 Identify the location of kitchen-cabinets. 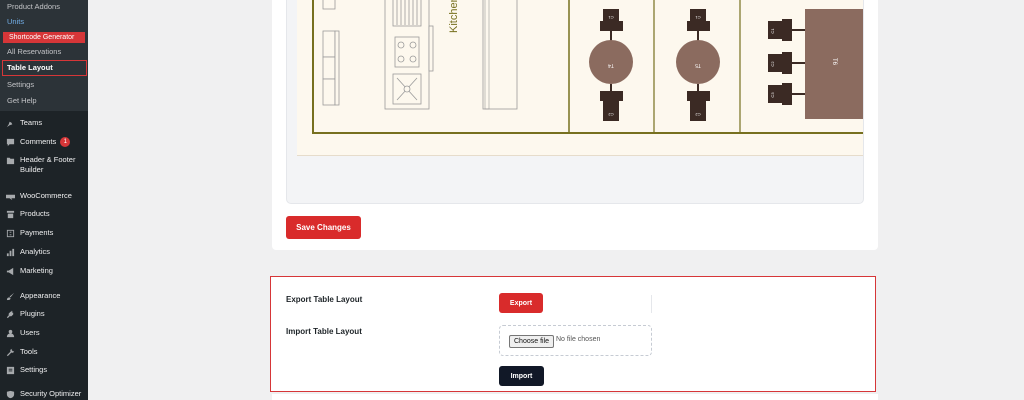
(331, 53).